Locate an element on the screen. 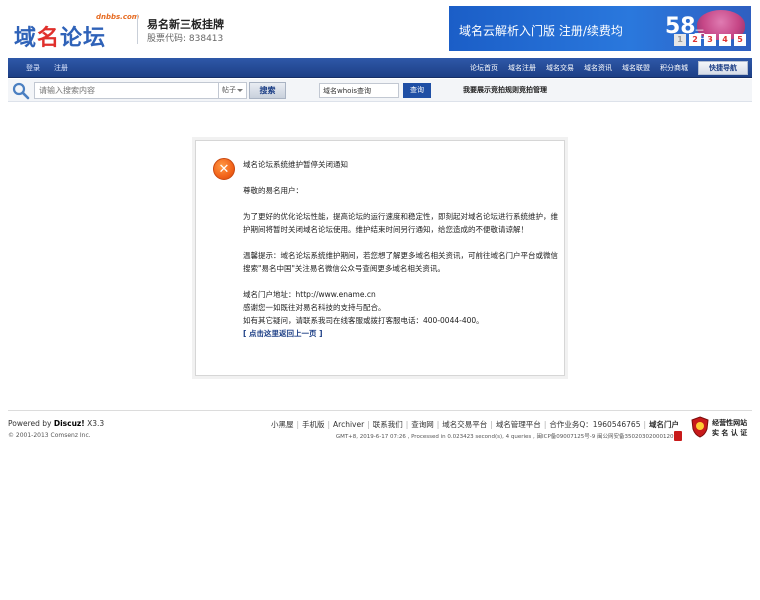 The width and height of the screenshot is (760, 600). search-type-select: 帖子 is located at coordinates (233, 90).